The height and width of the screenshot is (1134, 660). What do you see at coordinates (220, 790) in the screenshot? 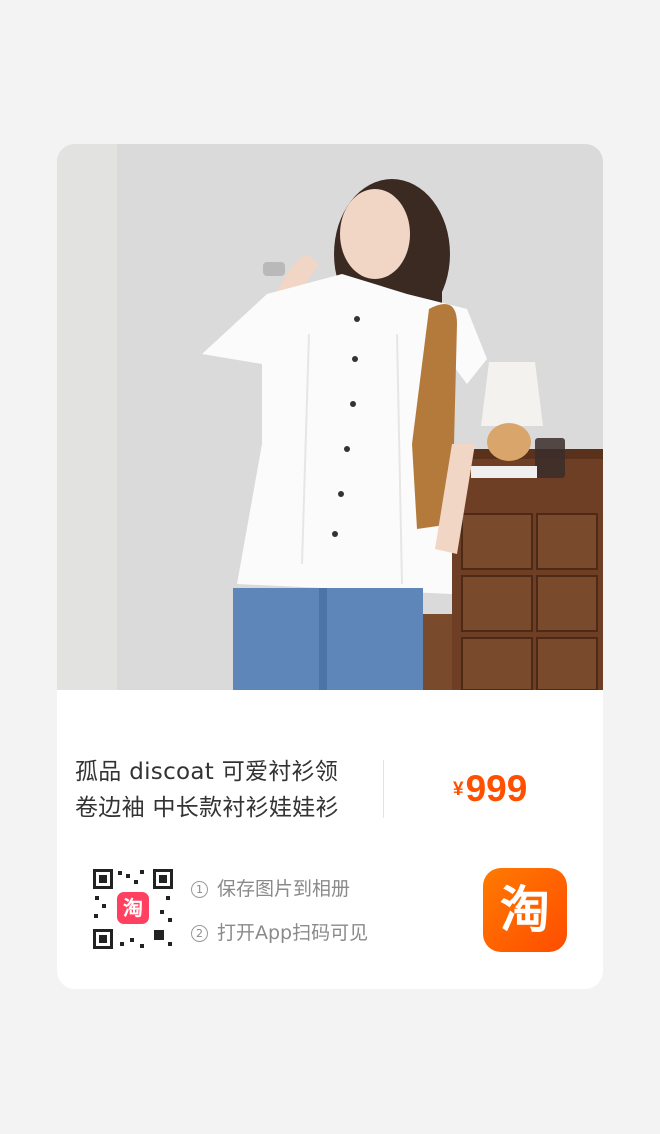
I see `product-title: 孤品 discoat 可爱衬衫领 卷边袖 中长款衬衫娃娃衫` at bounding box center [220, 790].